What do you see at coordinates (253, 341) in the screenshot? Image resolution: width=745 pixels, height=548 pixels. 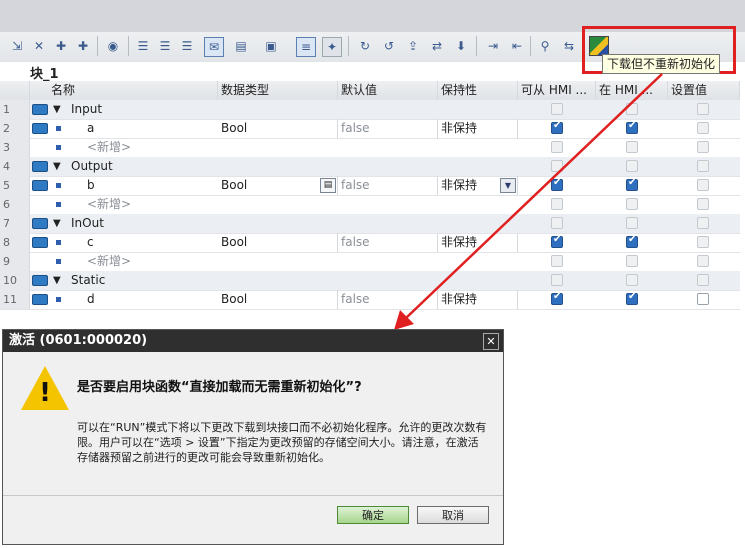 I see `dialog-title: 激活 (0601:000020)` at bounding box center [253, 341].